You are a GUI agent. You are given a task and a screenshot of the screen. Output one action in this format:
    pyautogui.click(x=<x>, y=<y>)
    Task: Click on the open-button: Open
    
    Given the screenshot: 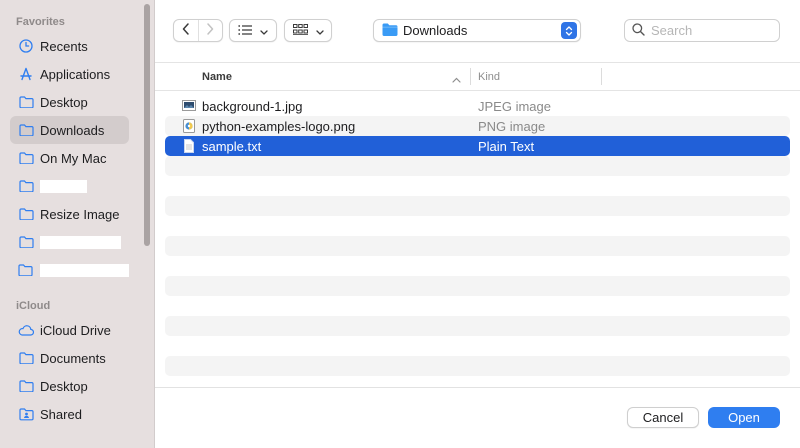 What is the action you would take?
    pyautogui.click(x=744, y=417)
    